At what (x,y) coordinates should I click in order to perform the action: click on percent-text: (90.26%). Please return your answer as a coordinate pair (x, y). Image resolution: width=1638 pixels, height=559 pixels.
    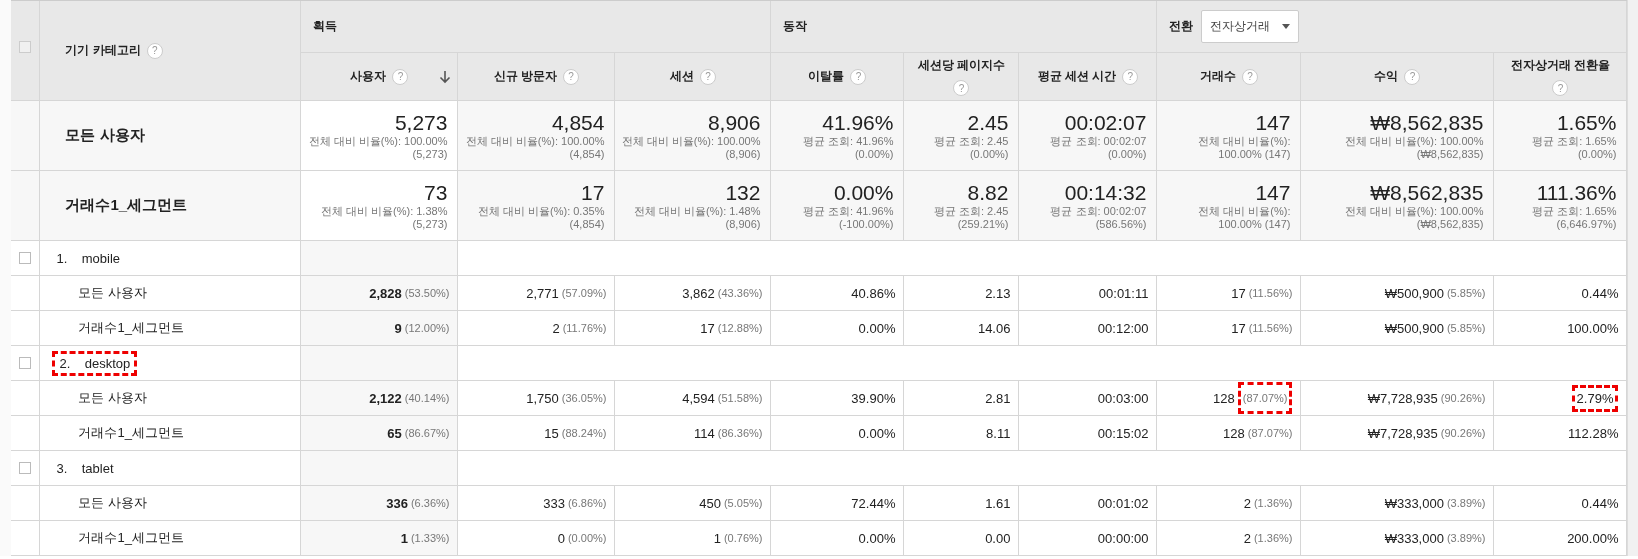
    Looking at the image, I should click on (1463, 433).